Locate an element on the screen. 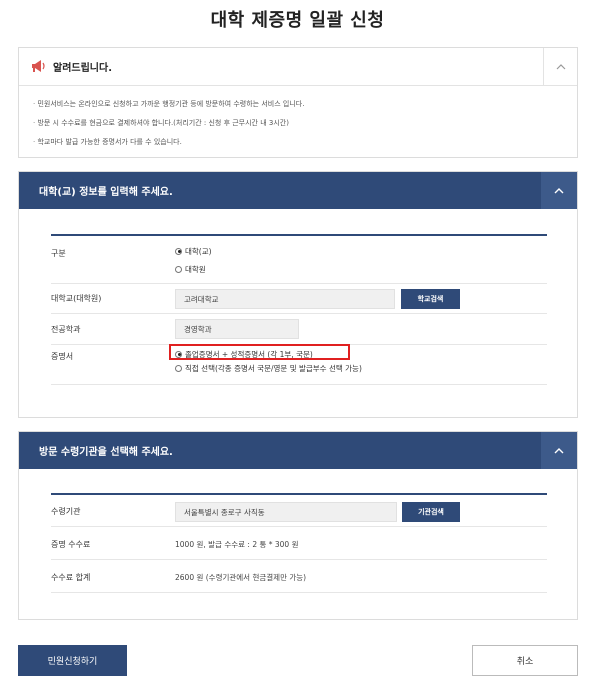 Image resolution: width=595 pixels, height=693 pixels. cancel-button: 취소 is located at coordinates (525, 660).